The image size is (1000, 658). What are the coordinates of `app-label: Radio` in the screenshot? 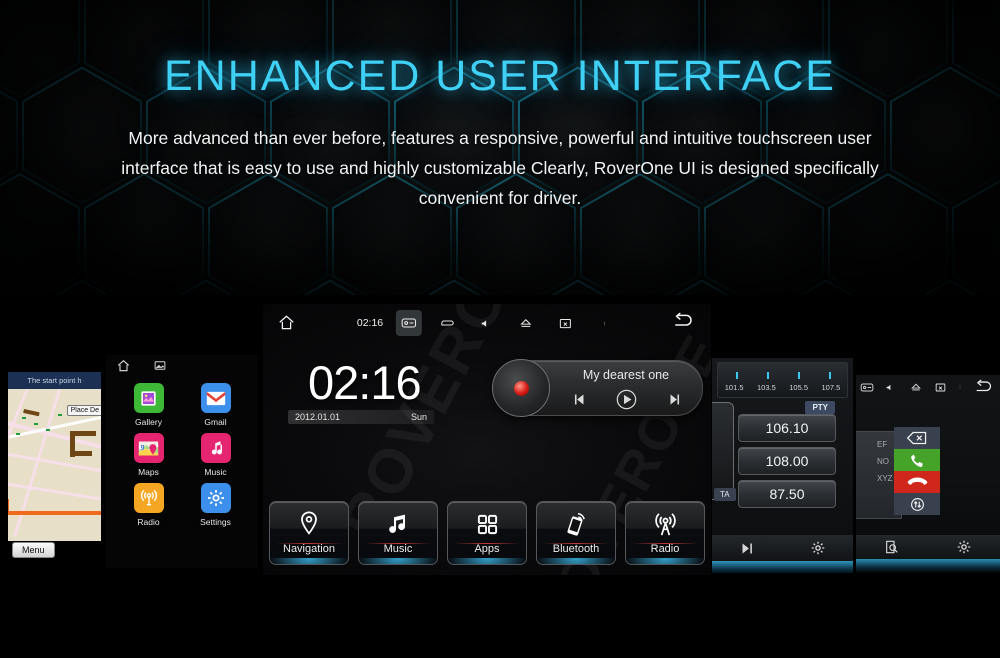 It's located at (148, 522).